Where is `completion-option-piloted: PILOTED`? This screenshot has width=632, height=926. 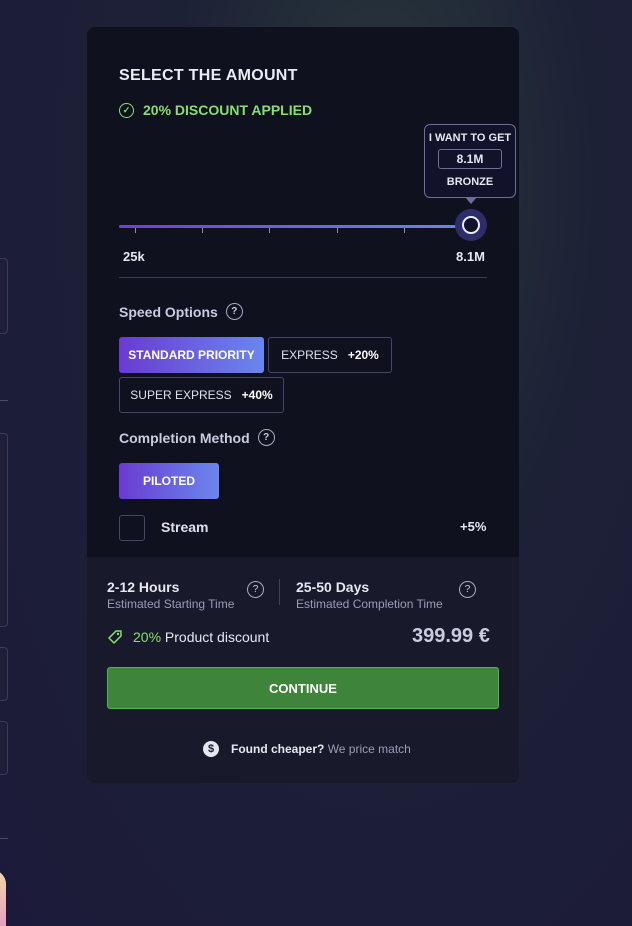 completion-option-piloted: PILOTED is located at coordinates (169, 481).